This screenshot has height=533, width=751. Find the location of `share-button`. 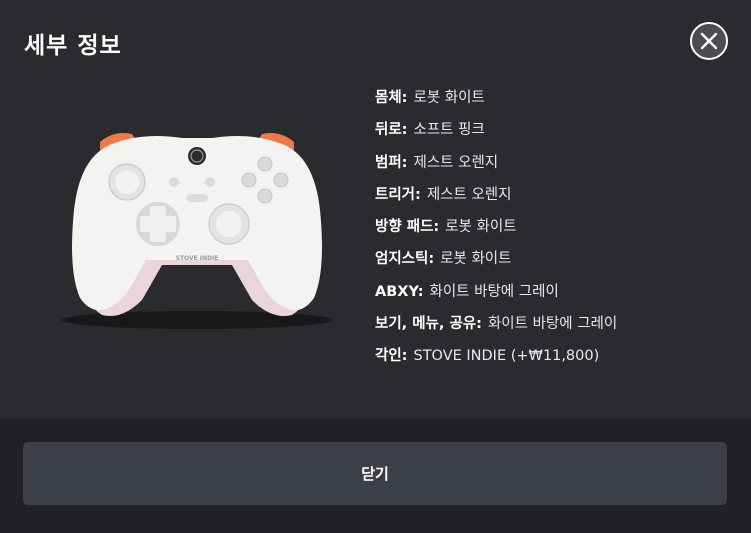

share-button is located at coordinates (197, 198).